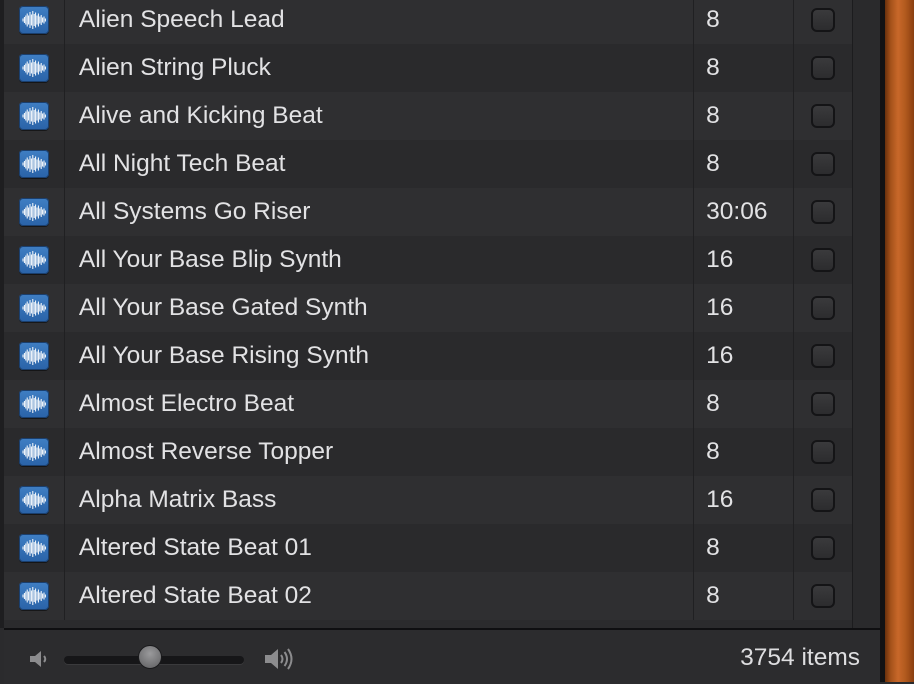 The height and width of the screenshot is (684, 914). I want to click on loop-row: Alien String Pluck 8, so click(428, 68).